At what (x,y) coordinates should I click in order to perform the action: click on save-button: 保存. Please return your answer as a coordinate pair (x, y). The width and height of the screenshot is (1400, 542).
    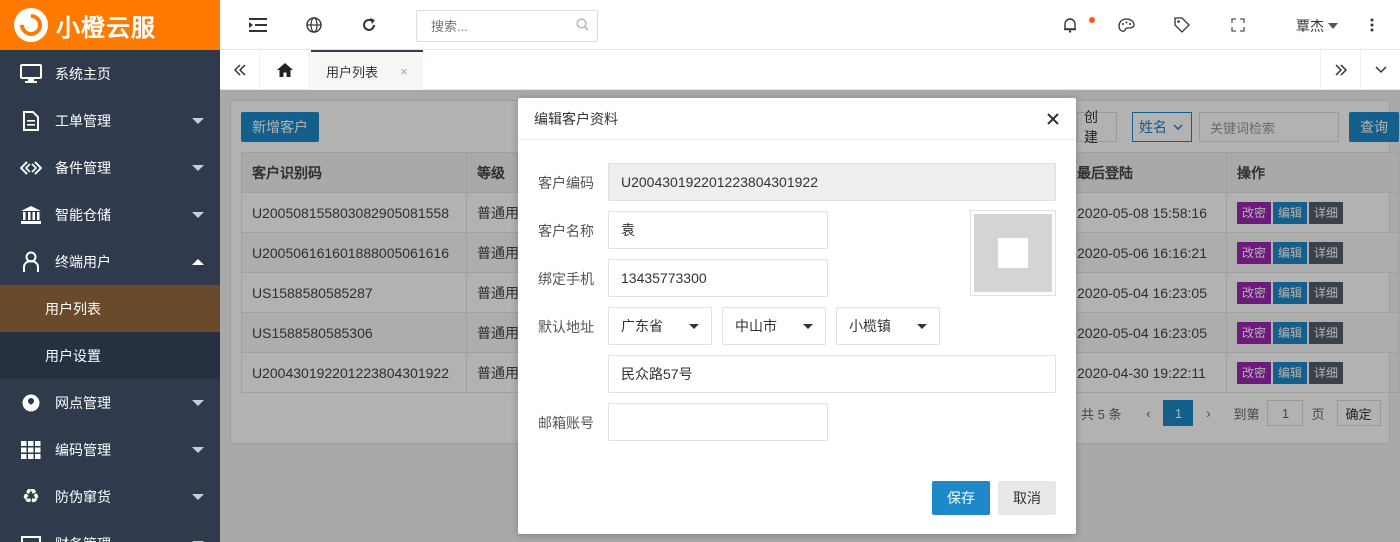
    Looking at the image, I should click on (961, 498).